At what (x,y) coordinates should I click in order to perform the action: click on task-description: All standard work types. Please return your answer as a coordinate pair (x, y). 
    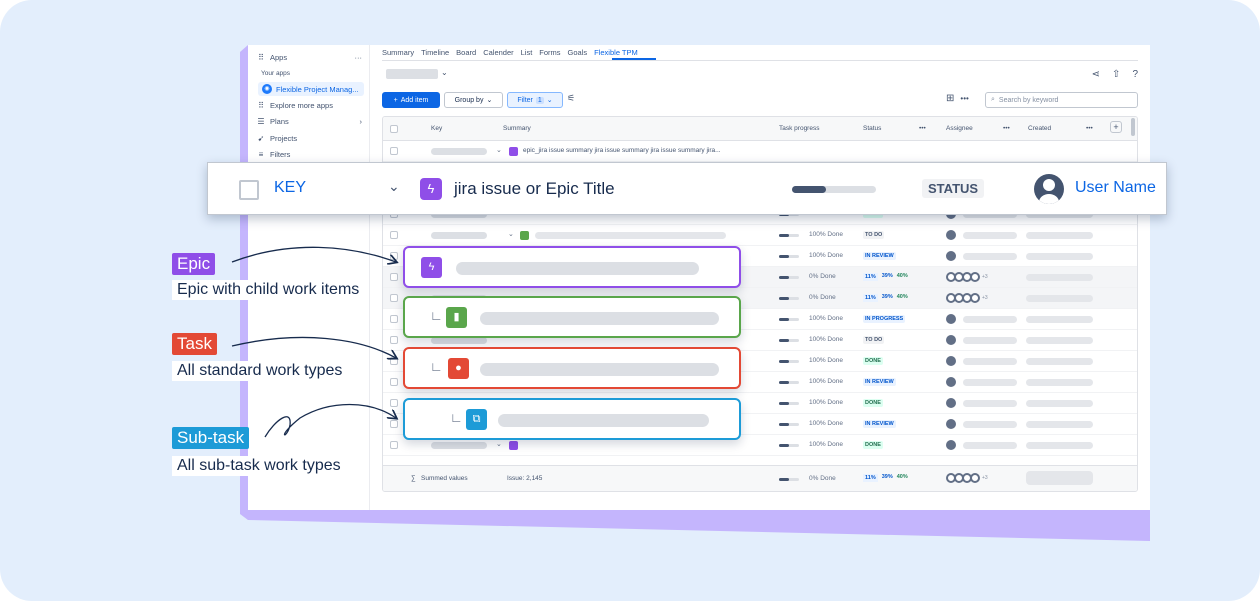
    Looking at the image, I should click on (260, 371).